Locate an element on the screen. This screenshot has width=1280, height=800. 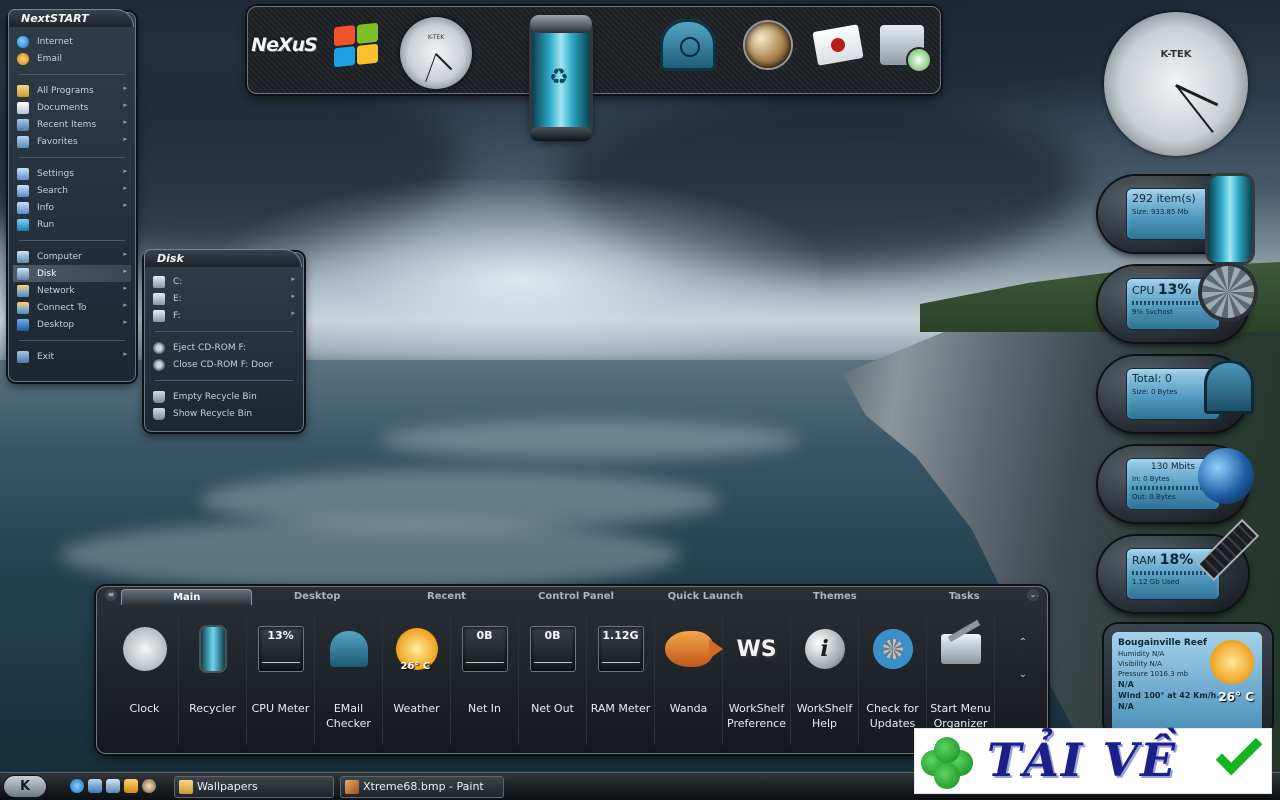
show-recycle-bin: Show Recycle Bin is located at coordinates (224, 413).